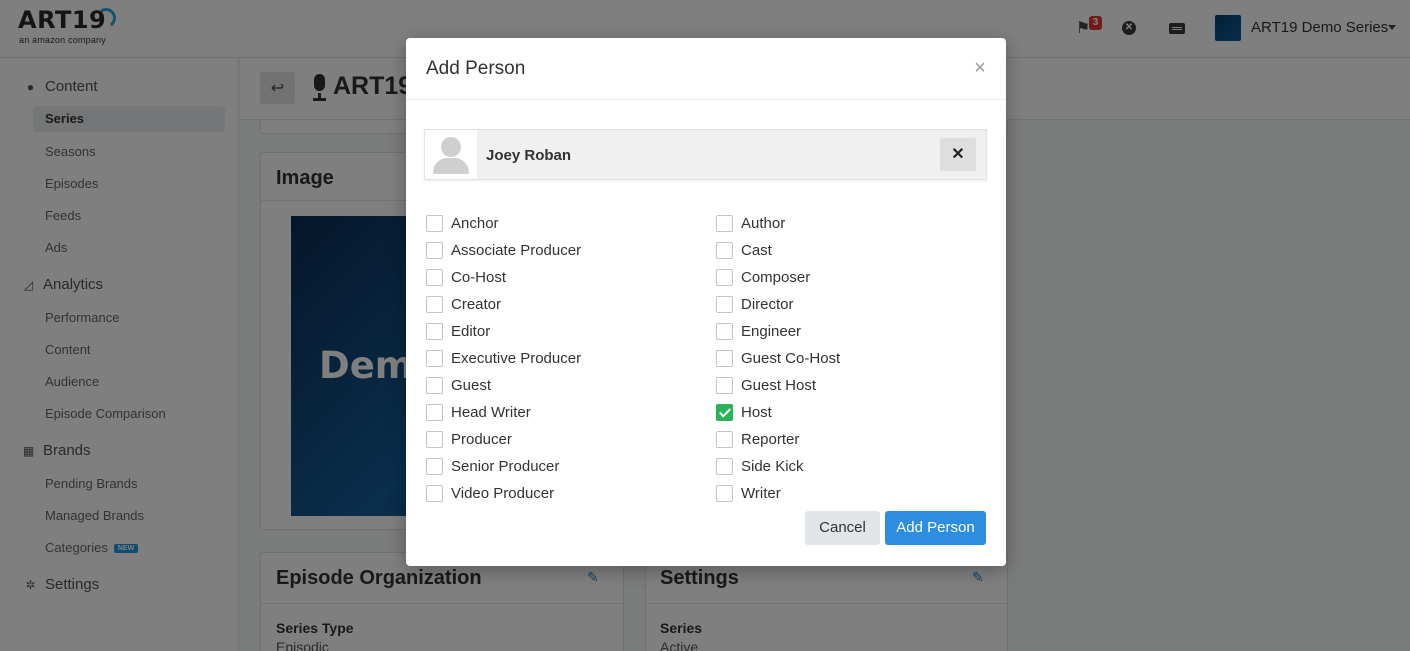 This screenshot has height=651, width=1410. Describe the element at coordinates (724, 277) in the screenshot. I see `role-checkbox-composer` at that location.